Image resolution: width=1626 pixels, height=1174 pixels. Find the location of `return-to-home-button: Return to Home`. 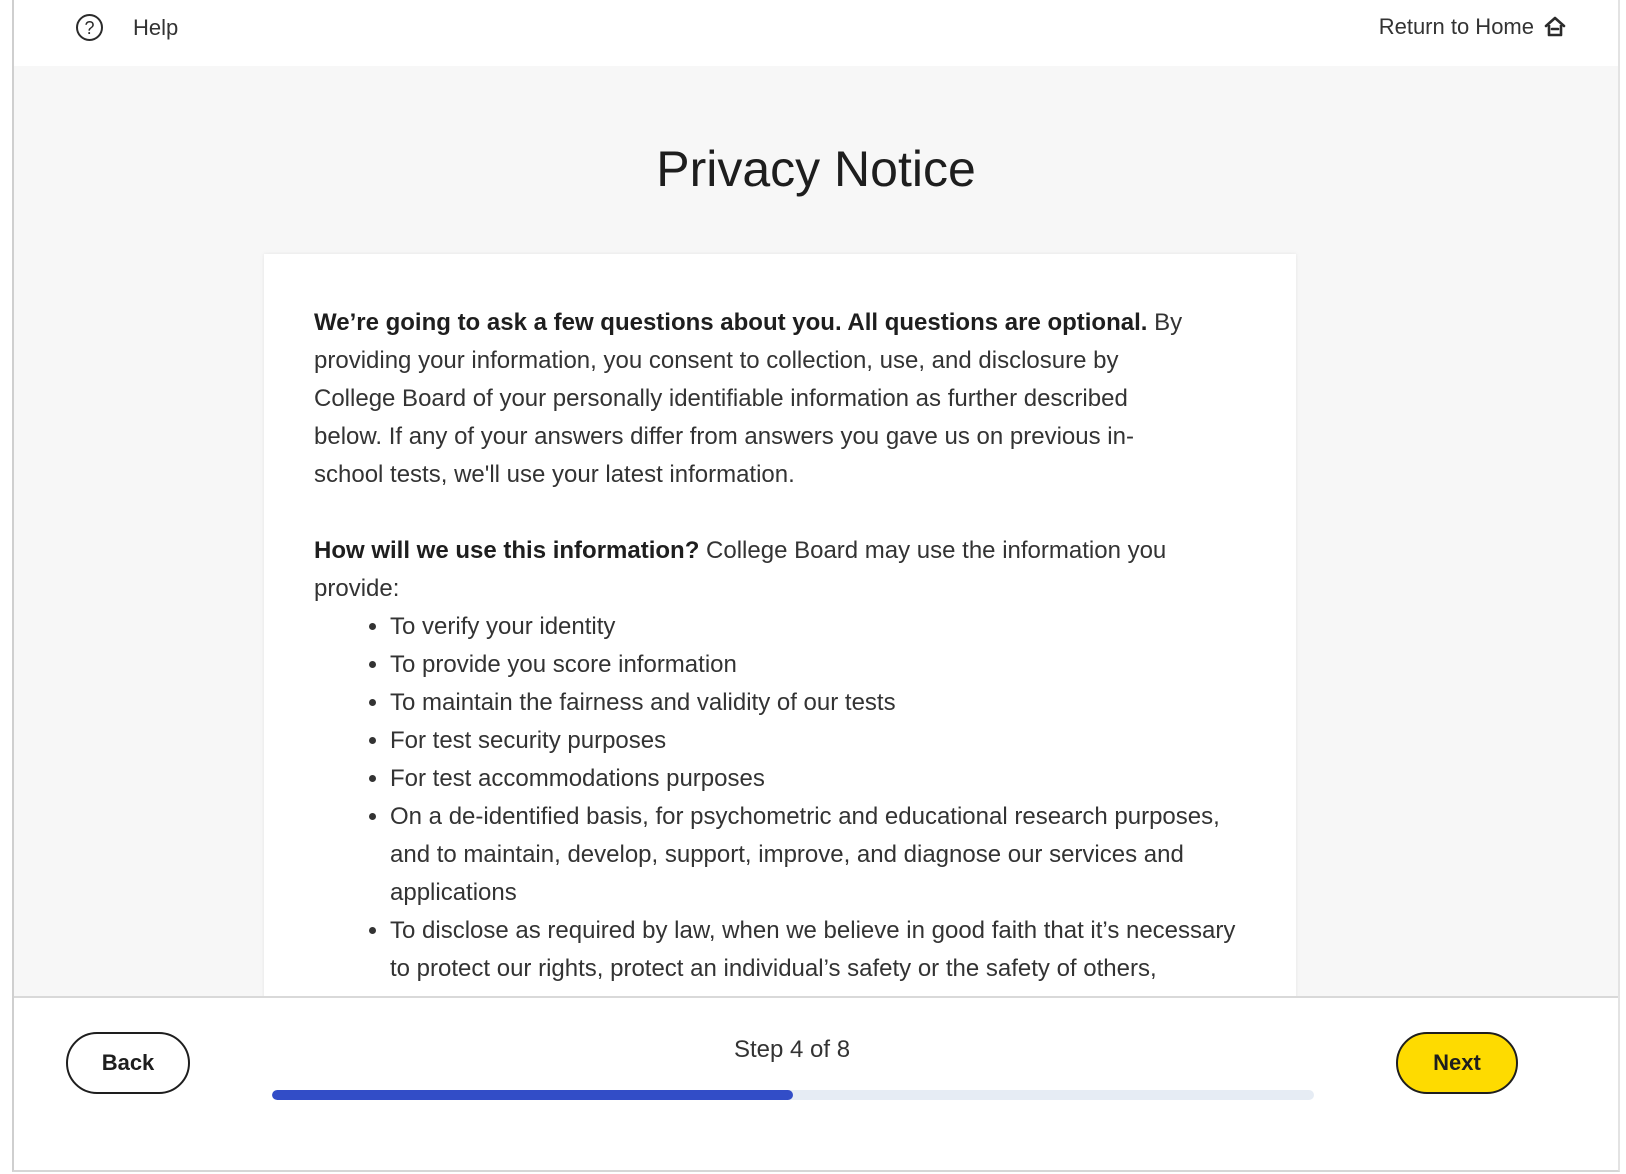

return-to-home-button: Return to Home is located at coordinates (1473, 27).